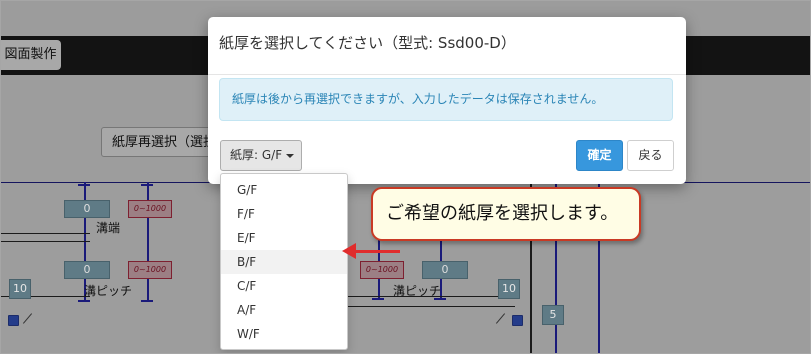  Describe the element at coordinates (650, 155) in the screenshot. I see `back-button: 戻る` at that location.